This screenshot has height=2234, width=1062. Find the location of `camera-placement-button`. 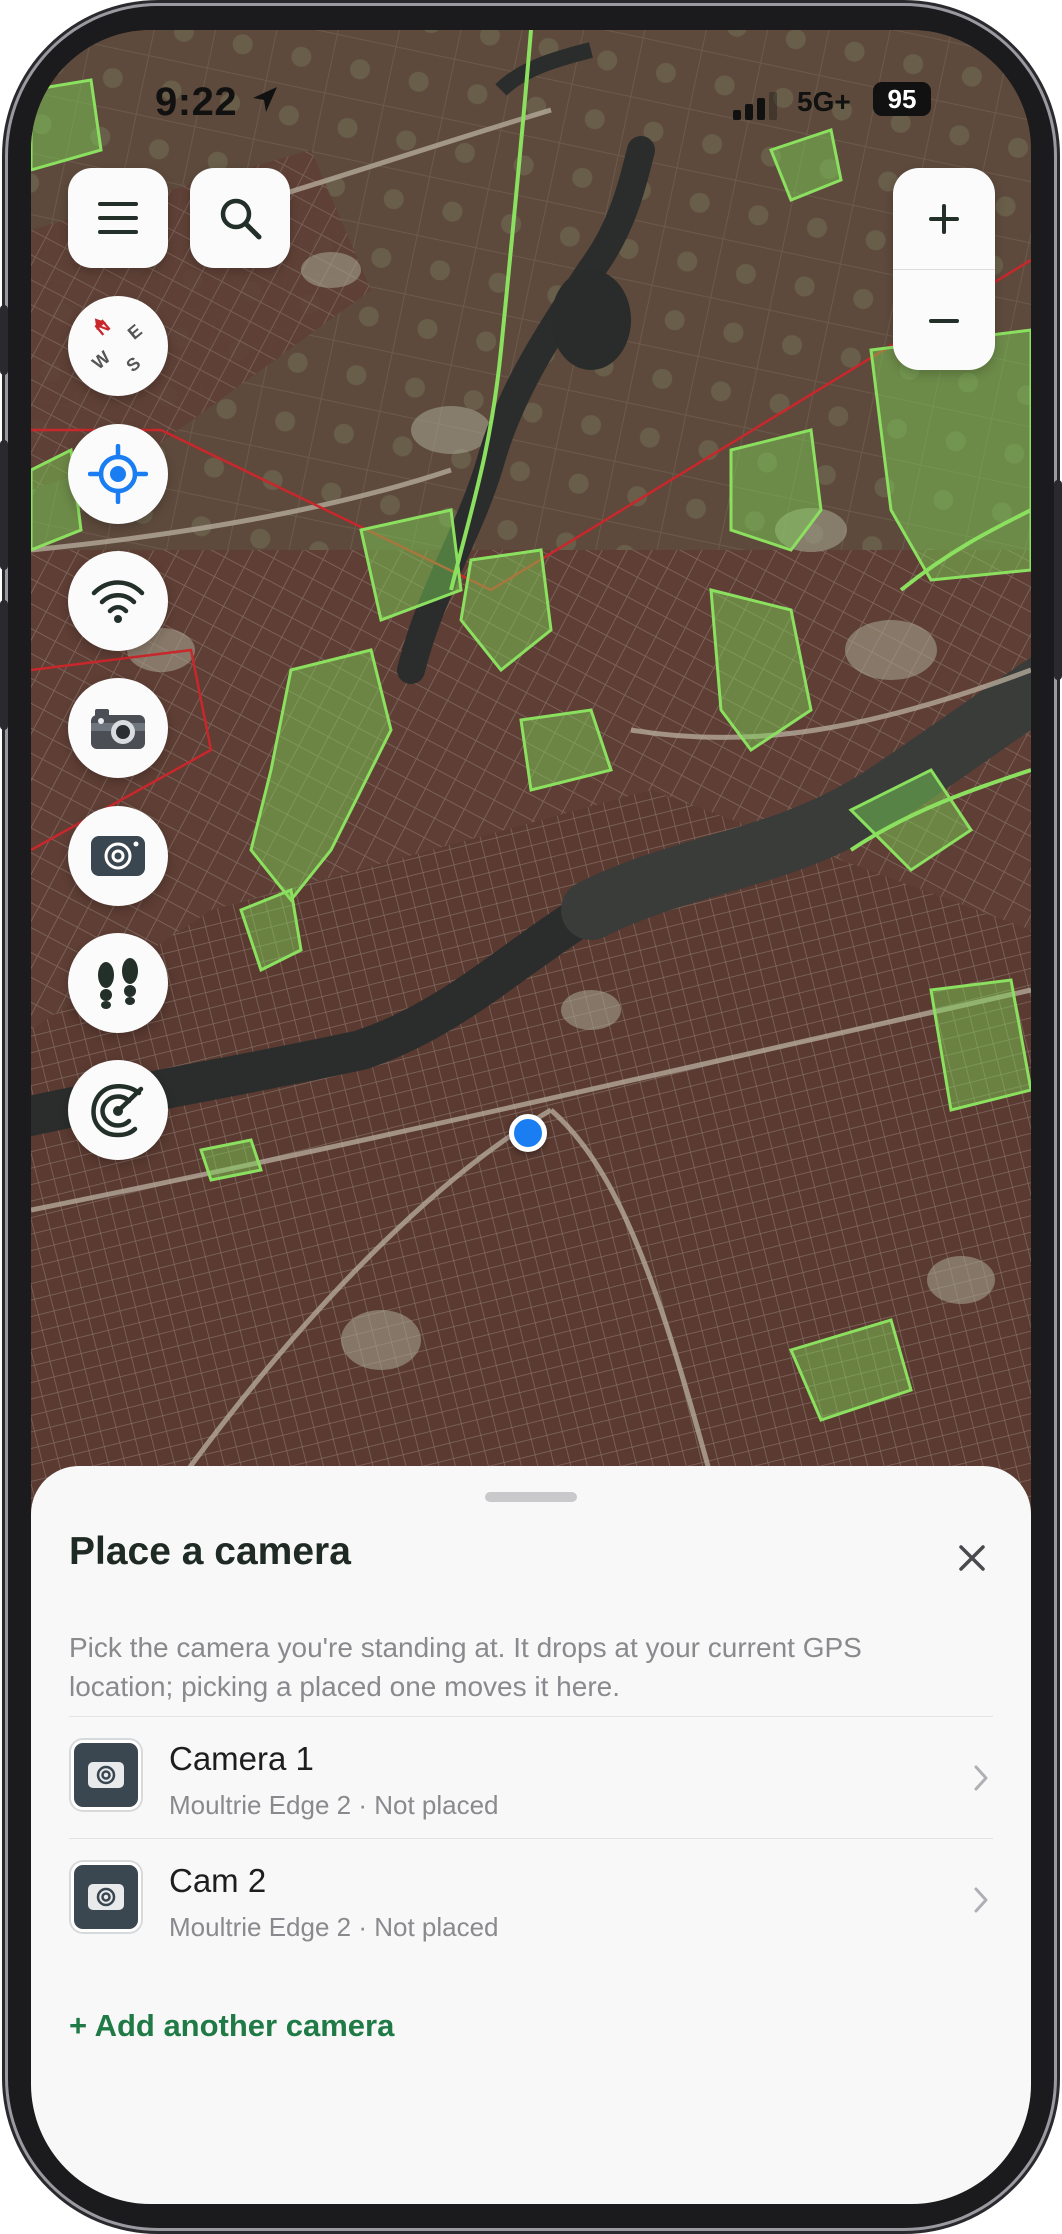

camera-placement-button is located at coordinates (118, 856).